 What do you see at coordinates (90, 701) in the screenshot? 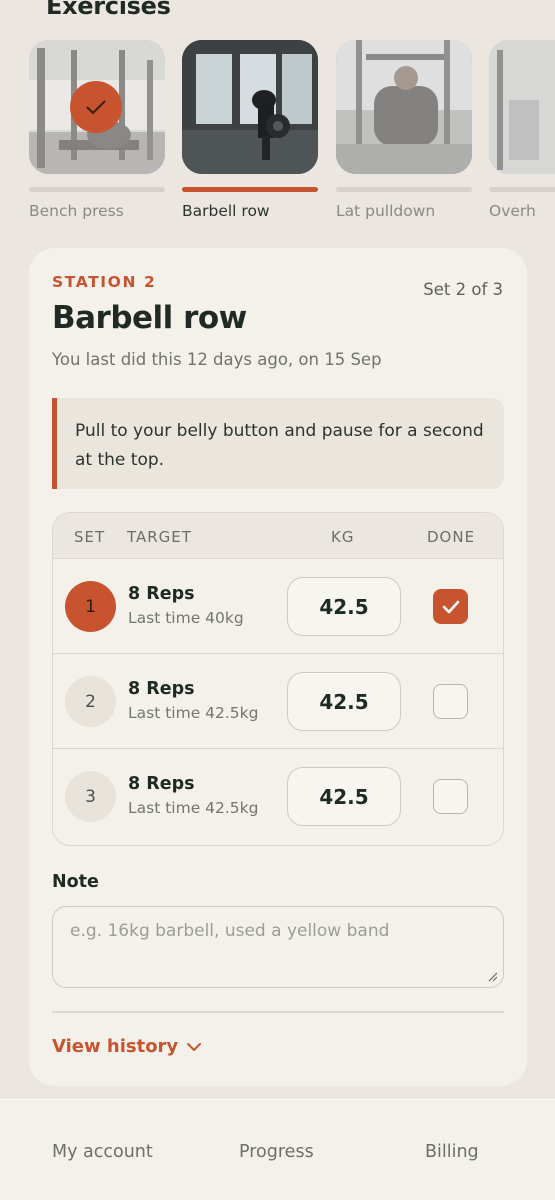
I see `set-number: 2` at bounding box center [90, 701].